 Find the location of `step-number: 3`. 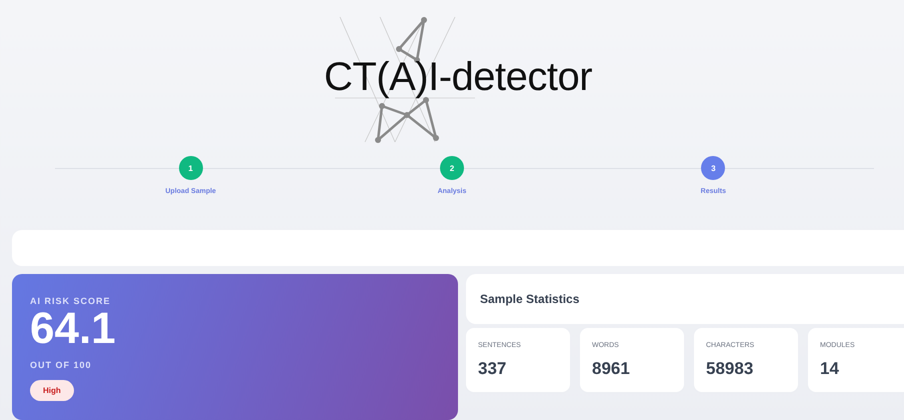

step-number: 3 is located at coordinates (713, 168).